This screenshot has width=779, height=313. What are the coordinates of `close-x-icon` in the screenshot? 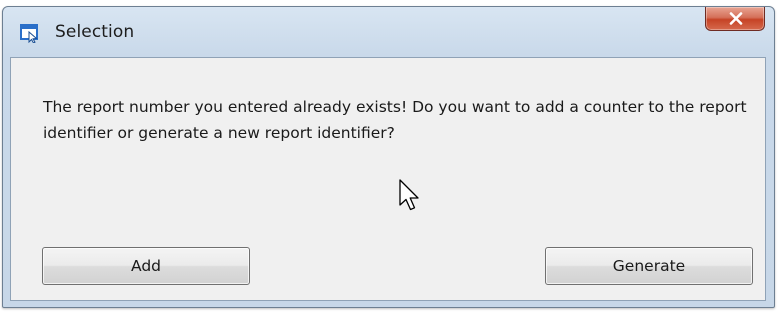 It's located at (736, 18).